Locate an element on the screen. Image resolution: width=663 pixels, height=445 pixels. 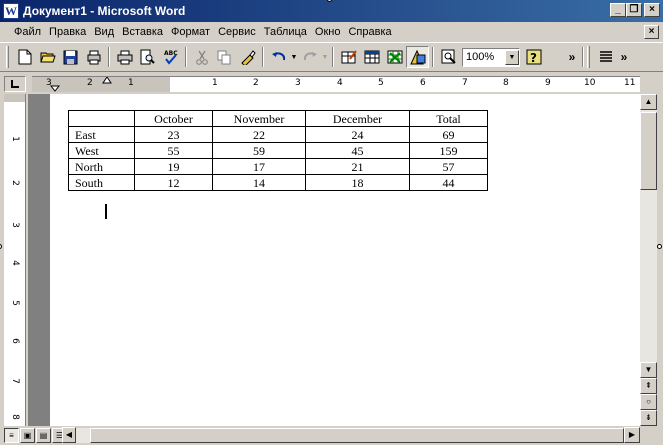
menu-format: Формат is located at coordinates (190, 32).